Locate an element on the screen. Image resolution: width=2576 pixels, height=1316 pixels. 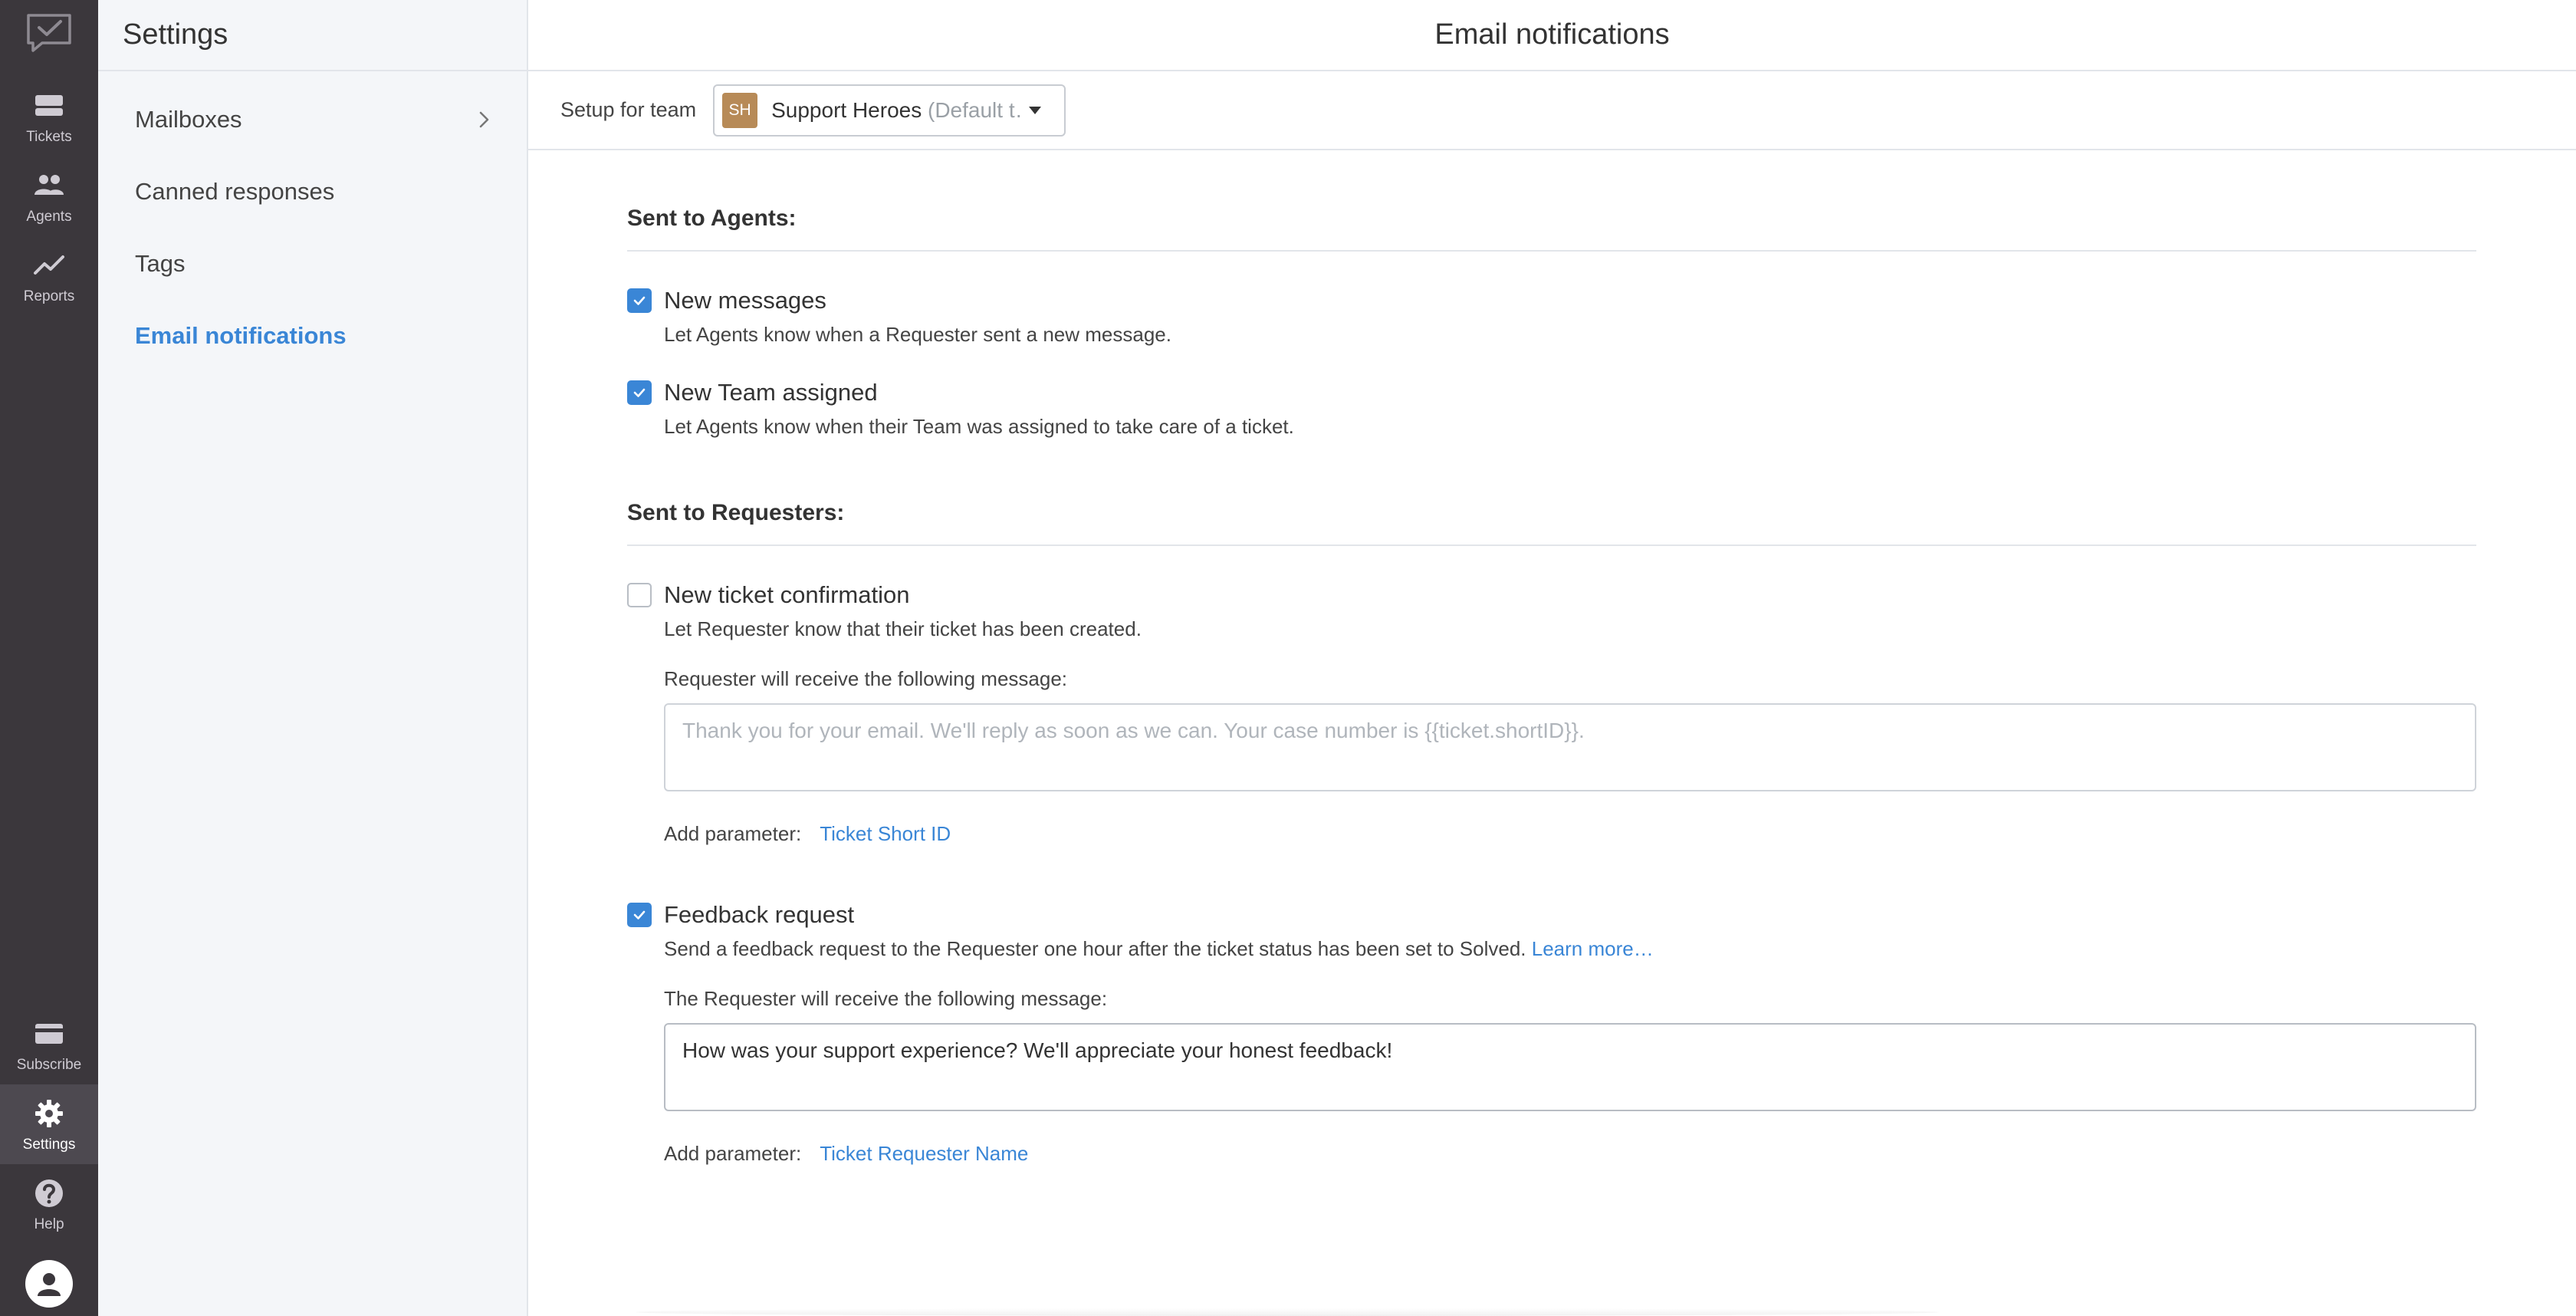
param-link-ticket-requester-name: Ticket Requester Name is located at coordinates (924, 1154).